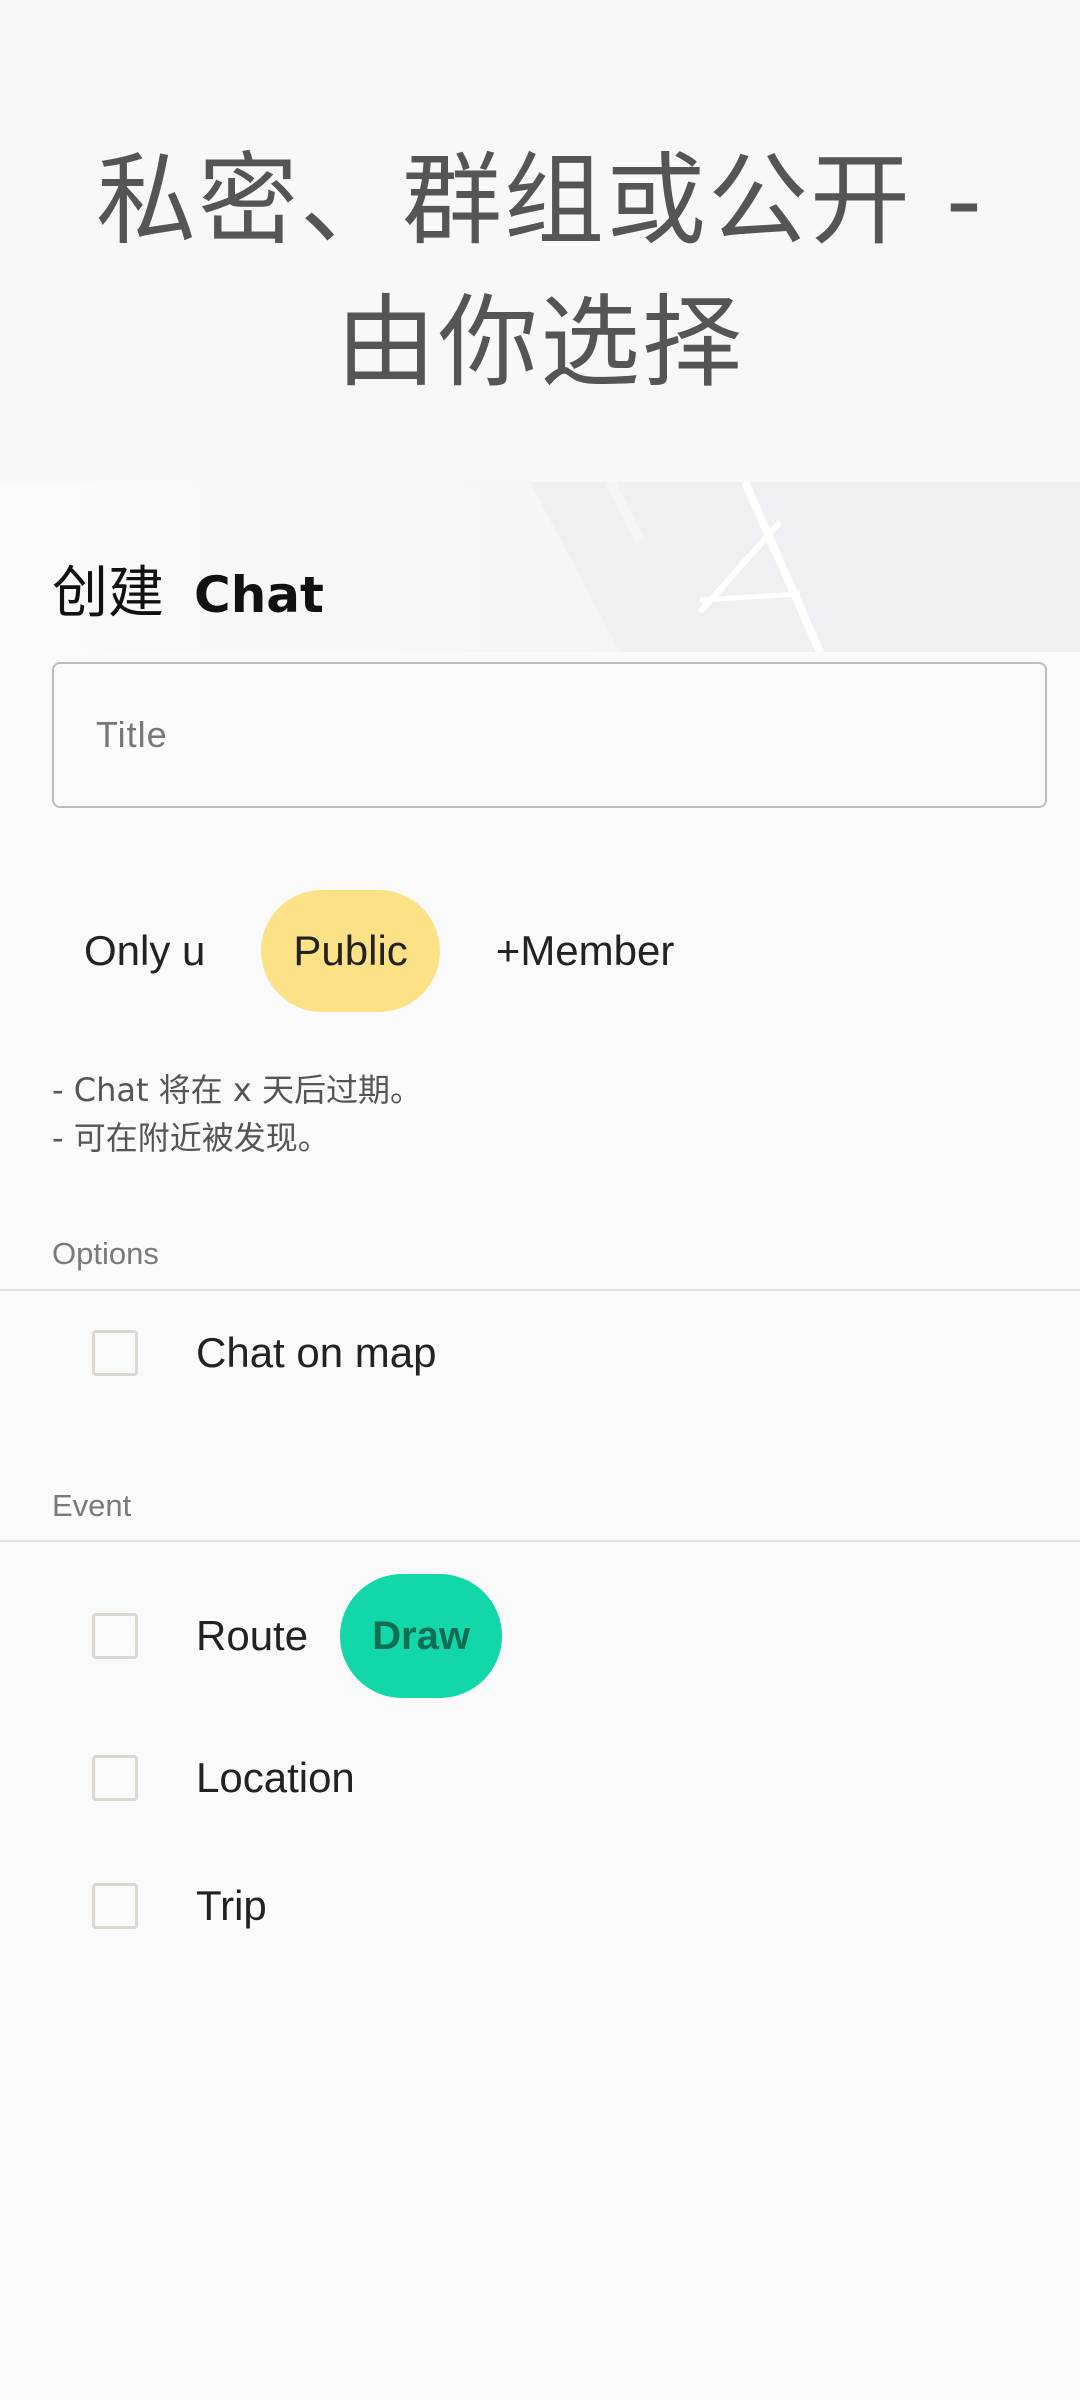 Image resolution: width=1080 pixels, height=2400 pixels. Describe the element at coordinates (252, 1635) in the screenshot. I see `route-label: Route` at that location.